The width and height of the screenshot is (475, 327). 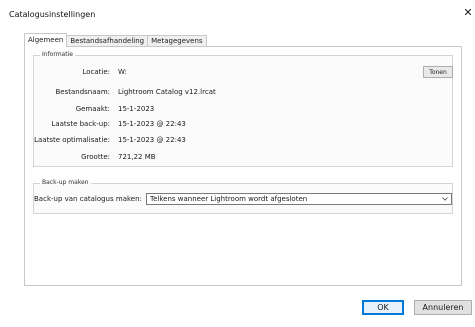 I want to click on grootte-value: 721,22 MB, so click(x=137, y=157).